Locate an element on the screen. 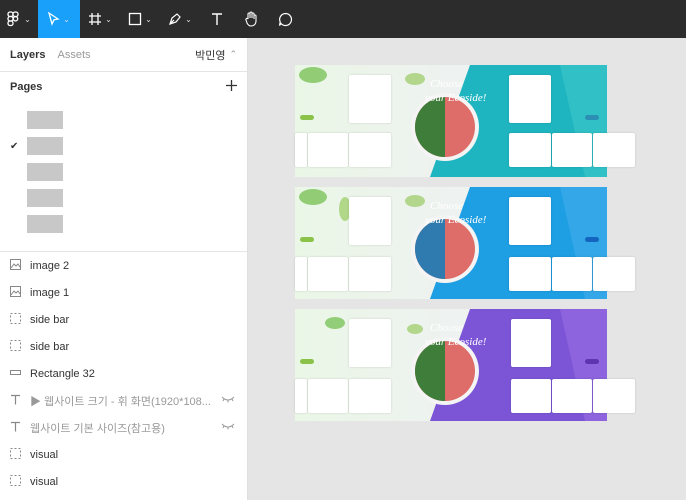 The height and width of the screenshot is (500, 686). page-switcher: 박민영 ⌃ is located at coordinates (216, 55).